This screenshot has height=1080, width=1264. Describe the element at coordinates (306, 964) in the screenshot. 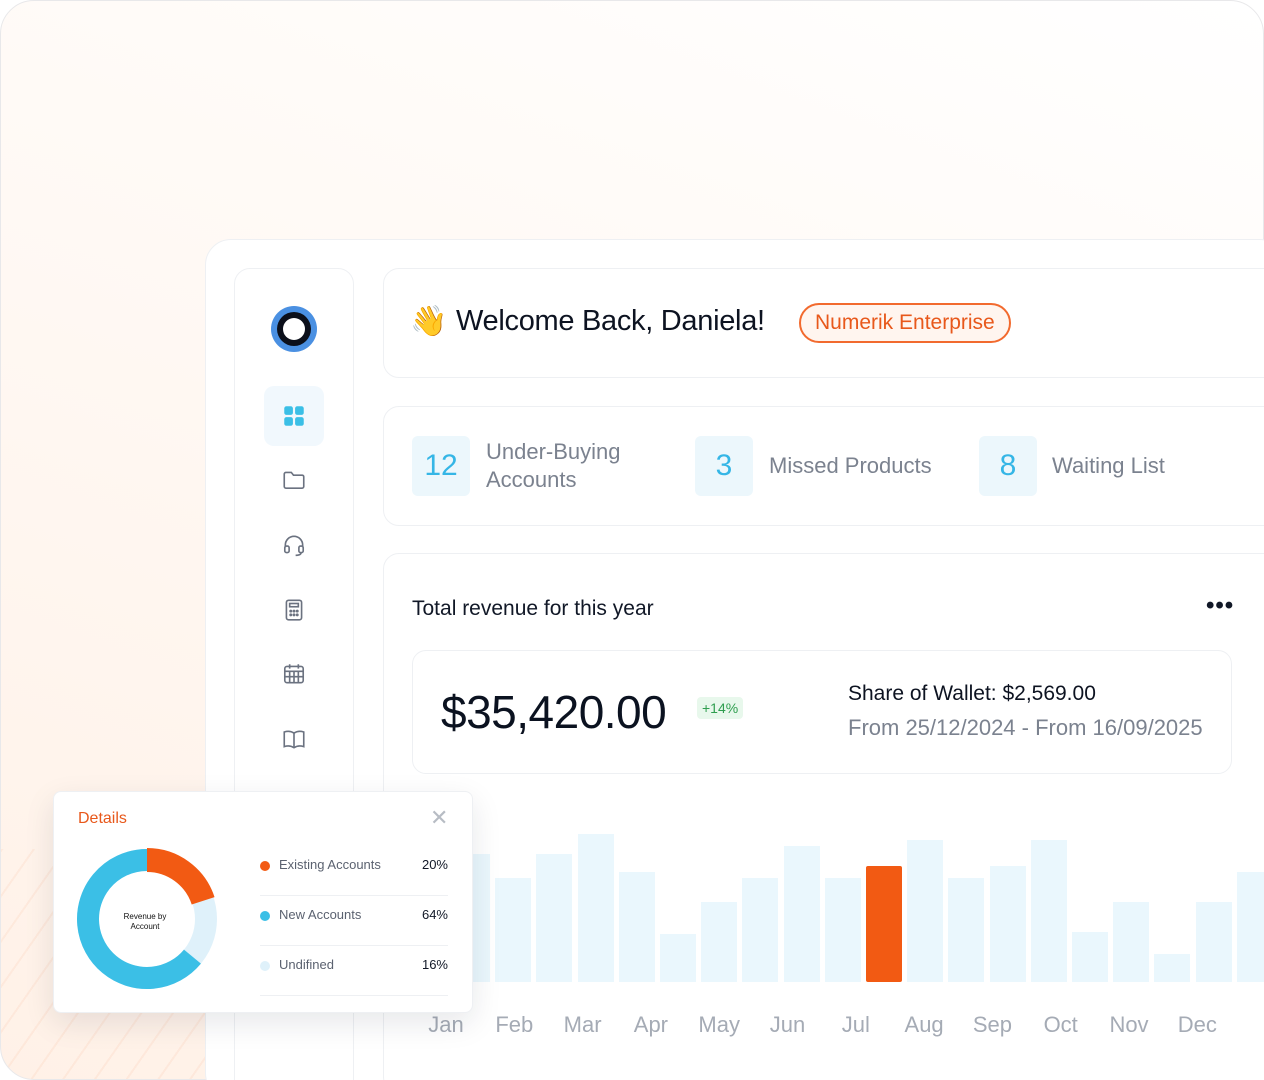

I see `legend-name: Undifined` at that location.